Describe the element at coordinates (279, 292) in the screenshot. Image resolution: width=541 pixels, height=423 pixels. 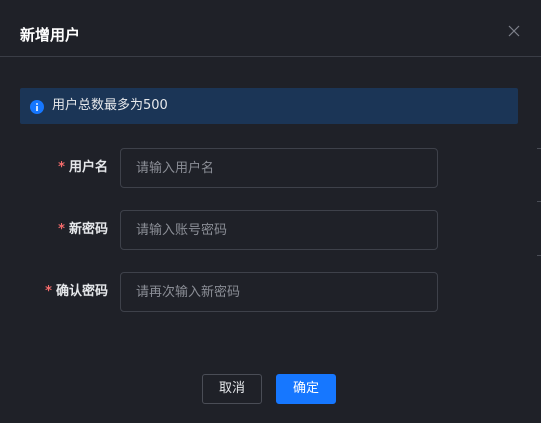
I see `confirm-password-input` at that location.